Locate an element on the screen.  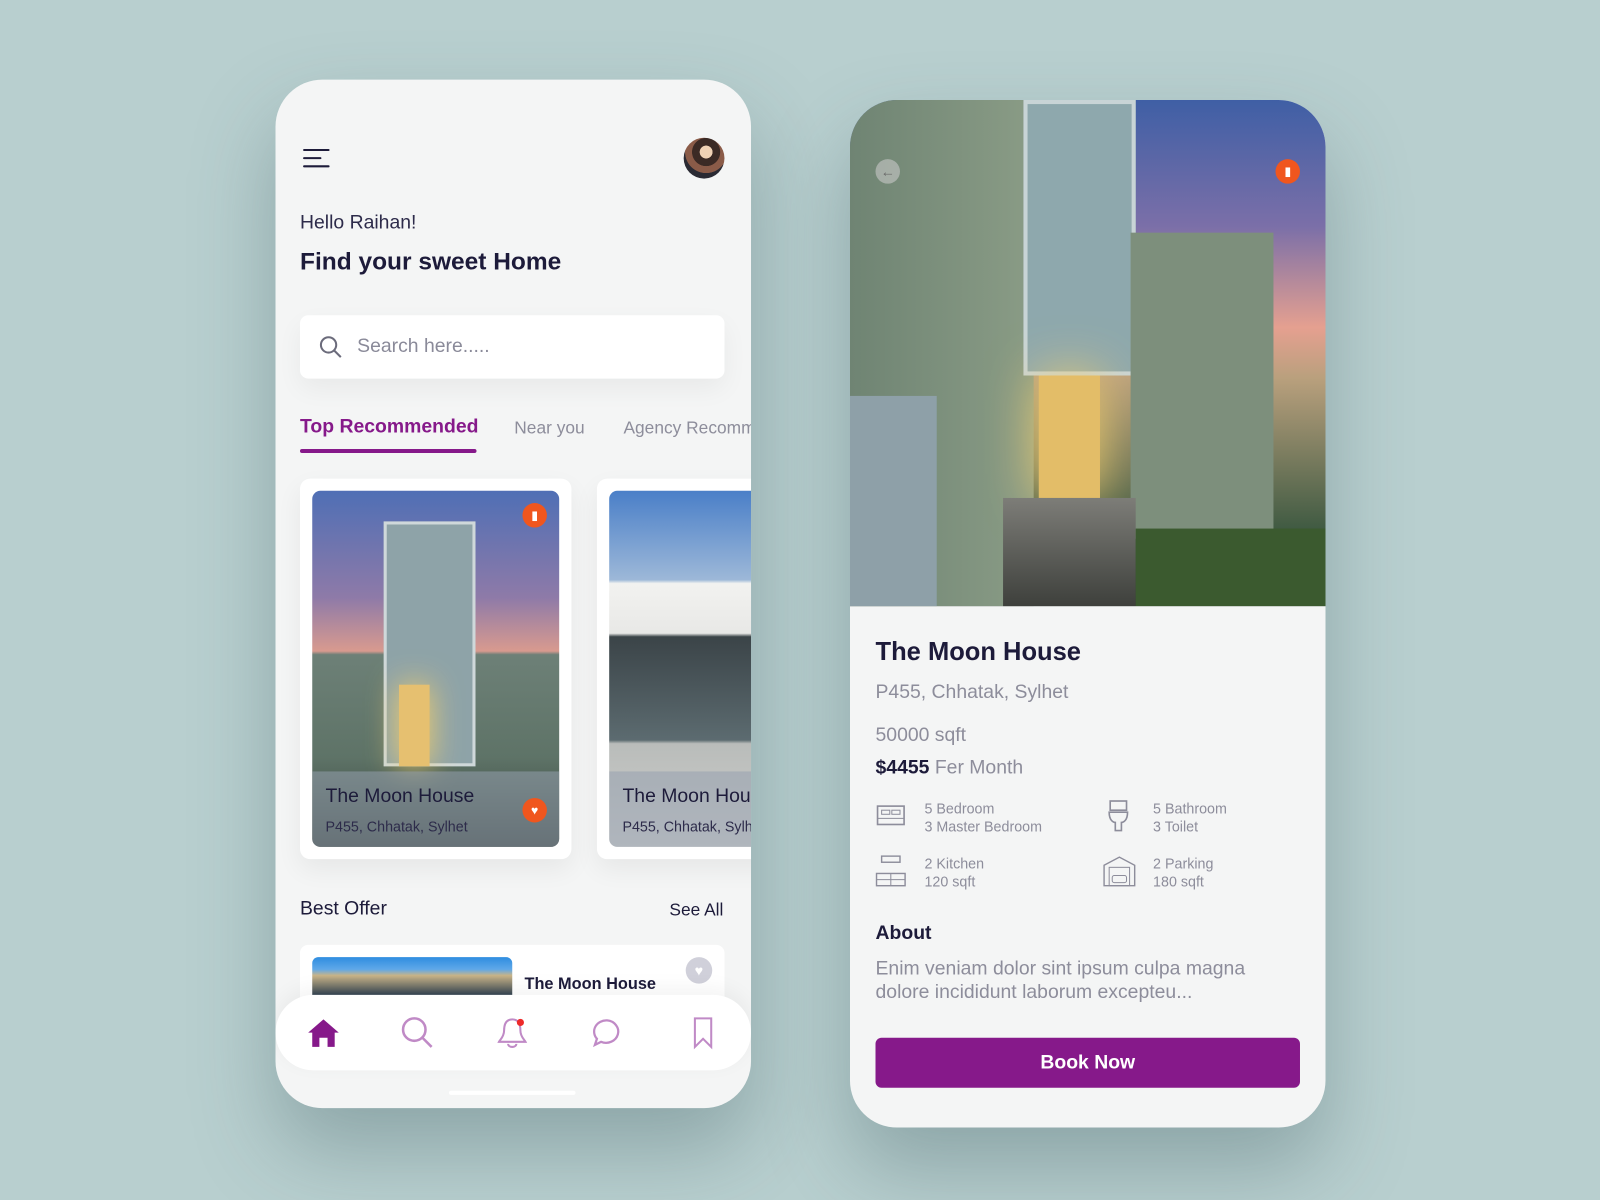
home-icon is located at coordinates (323, 1032).